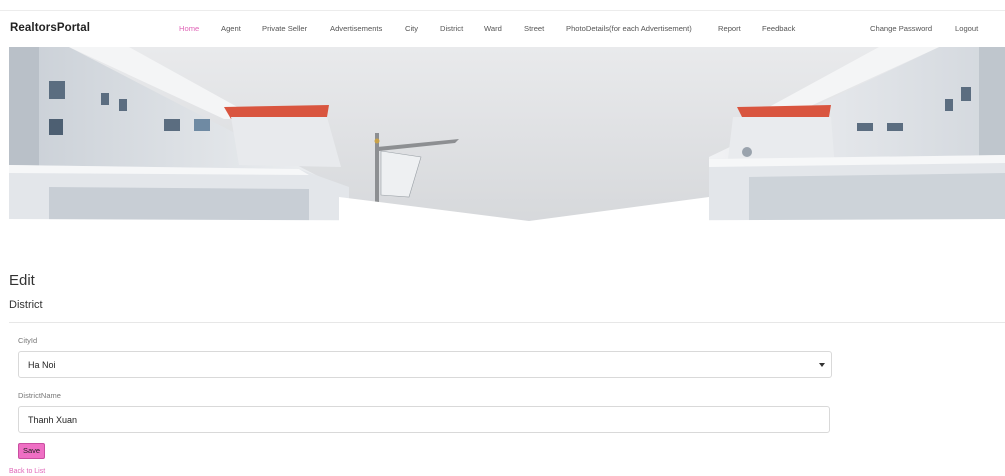 The image size is (1005, 476). Describe the element at coordinates (966, 28) in the screenshot. I see `nav-logout: Logout` at that location.